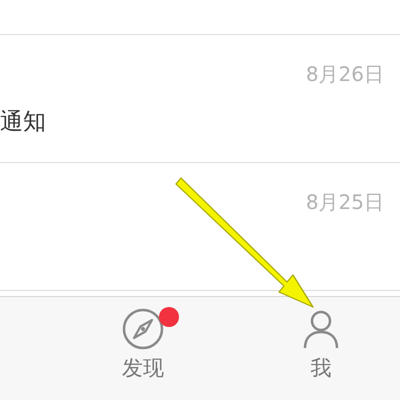  What do you see at coordinates (345, 202) in the screenshot?
I see `message-date: 8月25日` at bounding box center [345, 202].